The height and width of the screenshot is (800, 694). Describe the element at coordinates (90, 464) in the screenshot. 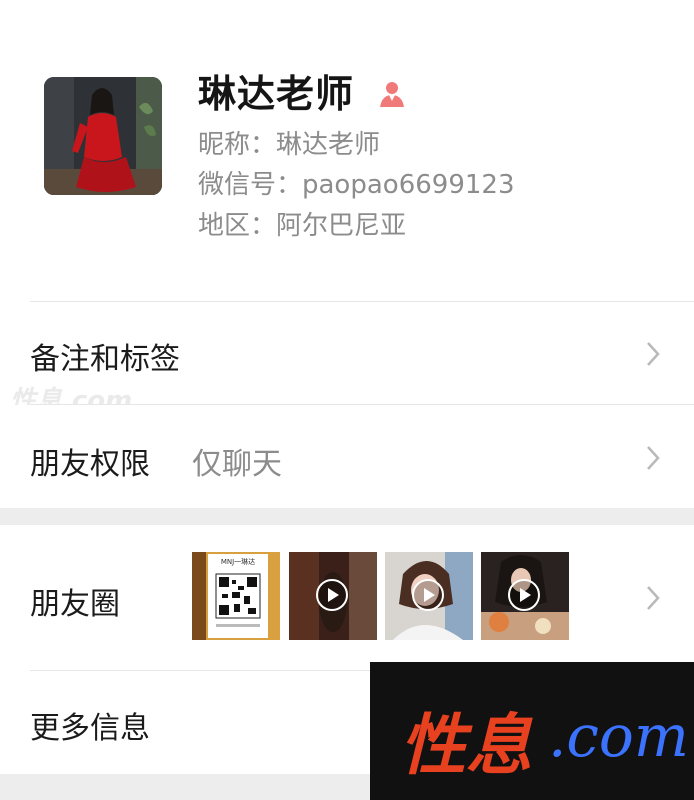

I see `friend-permission-label: 朋友权限` at that location.